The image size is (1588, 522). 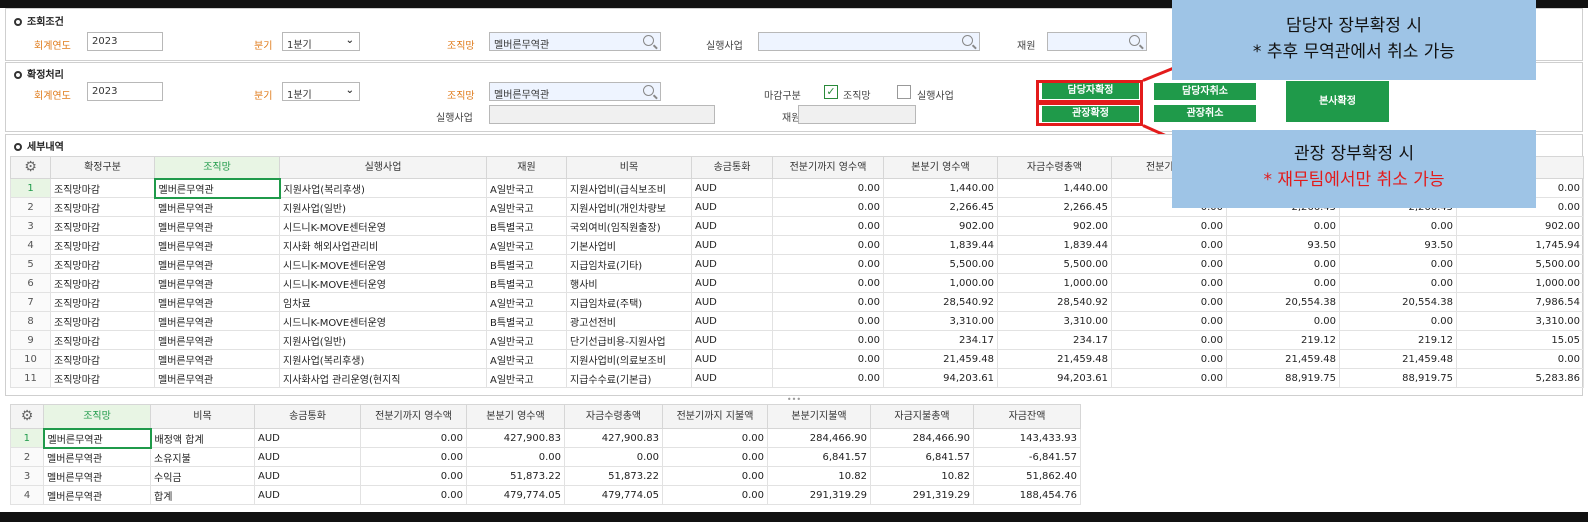 What do you see at coordinates (922, 457) in the screenshot?
I see `cell-f: 6,841.57` at bounding box center [922, 457].